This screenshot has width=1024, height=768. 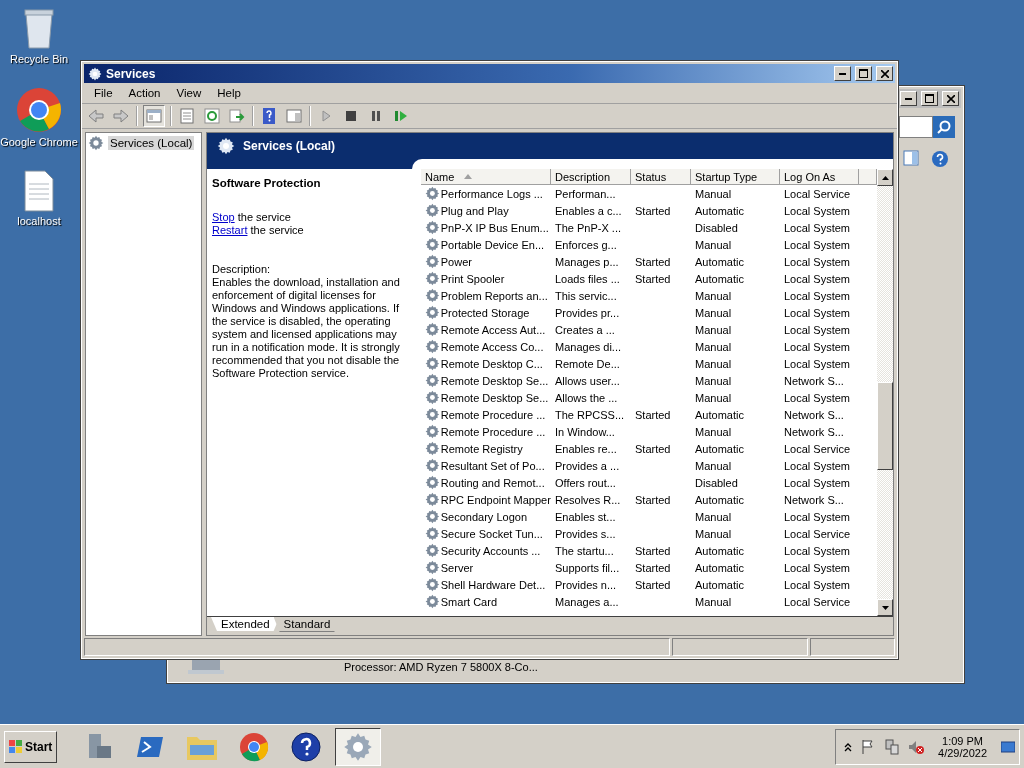 What do you see at coordinates (151, 143) in the screenshot?
I see `tree-item: Services (Local)` at bounding box center [151, 143].